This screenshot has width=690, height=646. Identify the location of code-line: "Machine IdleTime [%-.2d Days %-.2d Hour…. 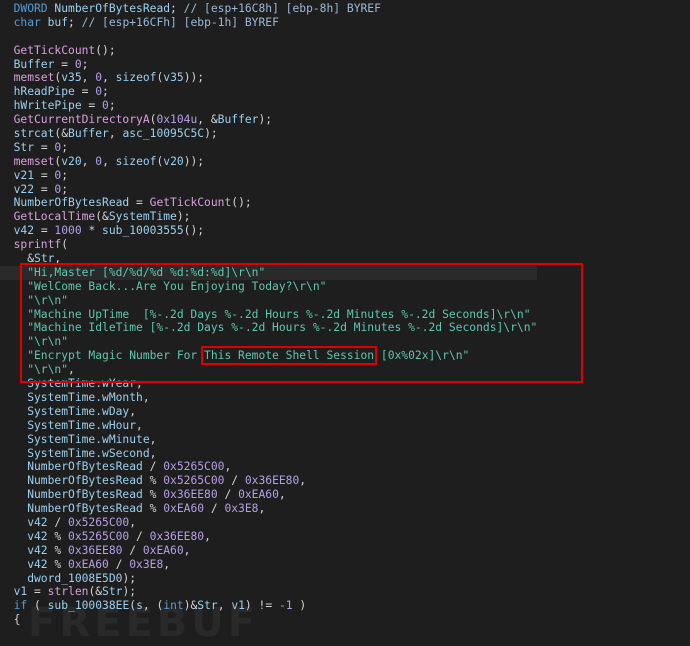
(268, 328).